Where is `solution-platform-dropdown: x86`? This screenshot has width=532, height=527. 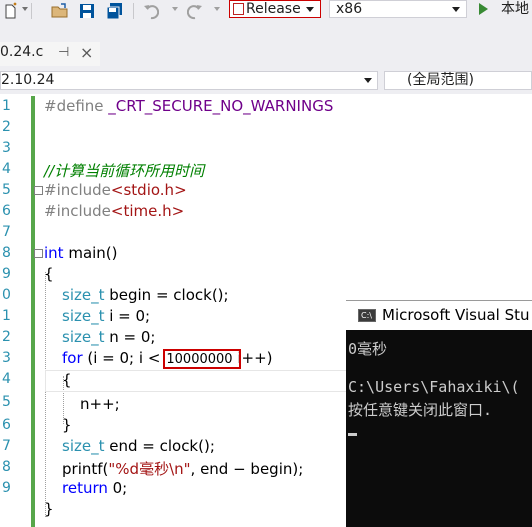 solution-platform-dropdown: x86 is located at coordinates (398, 9).